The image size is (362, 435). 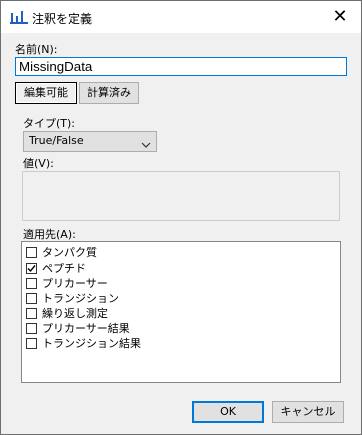 I want to click on list-item-label: タンパク質, so click(x=69, y=252).